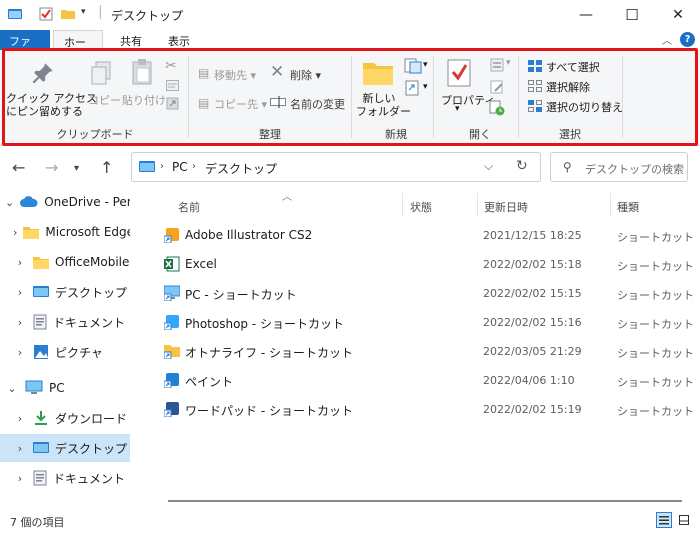 This screenshot has height=533, width=700. I want to click on move-to-icon: ▤, so click(204, 73).